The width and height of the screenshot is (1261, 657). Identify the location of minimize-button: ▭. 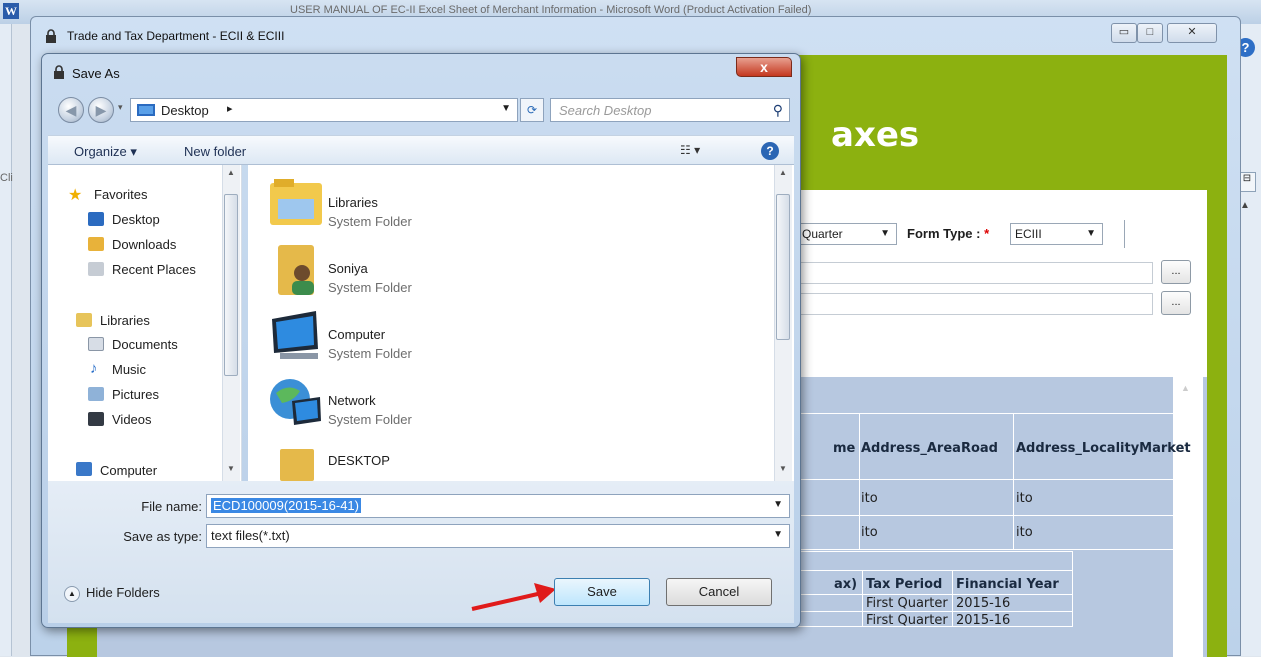
(1124, 33).